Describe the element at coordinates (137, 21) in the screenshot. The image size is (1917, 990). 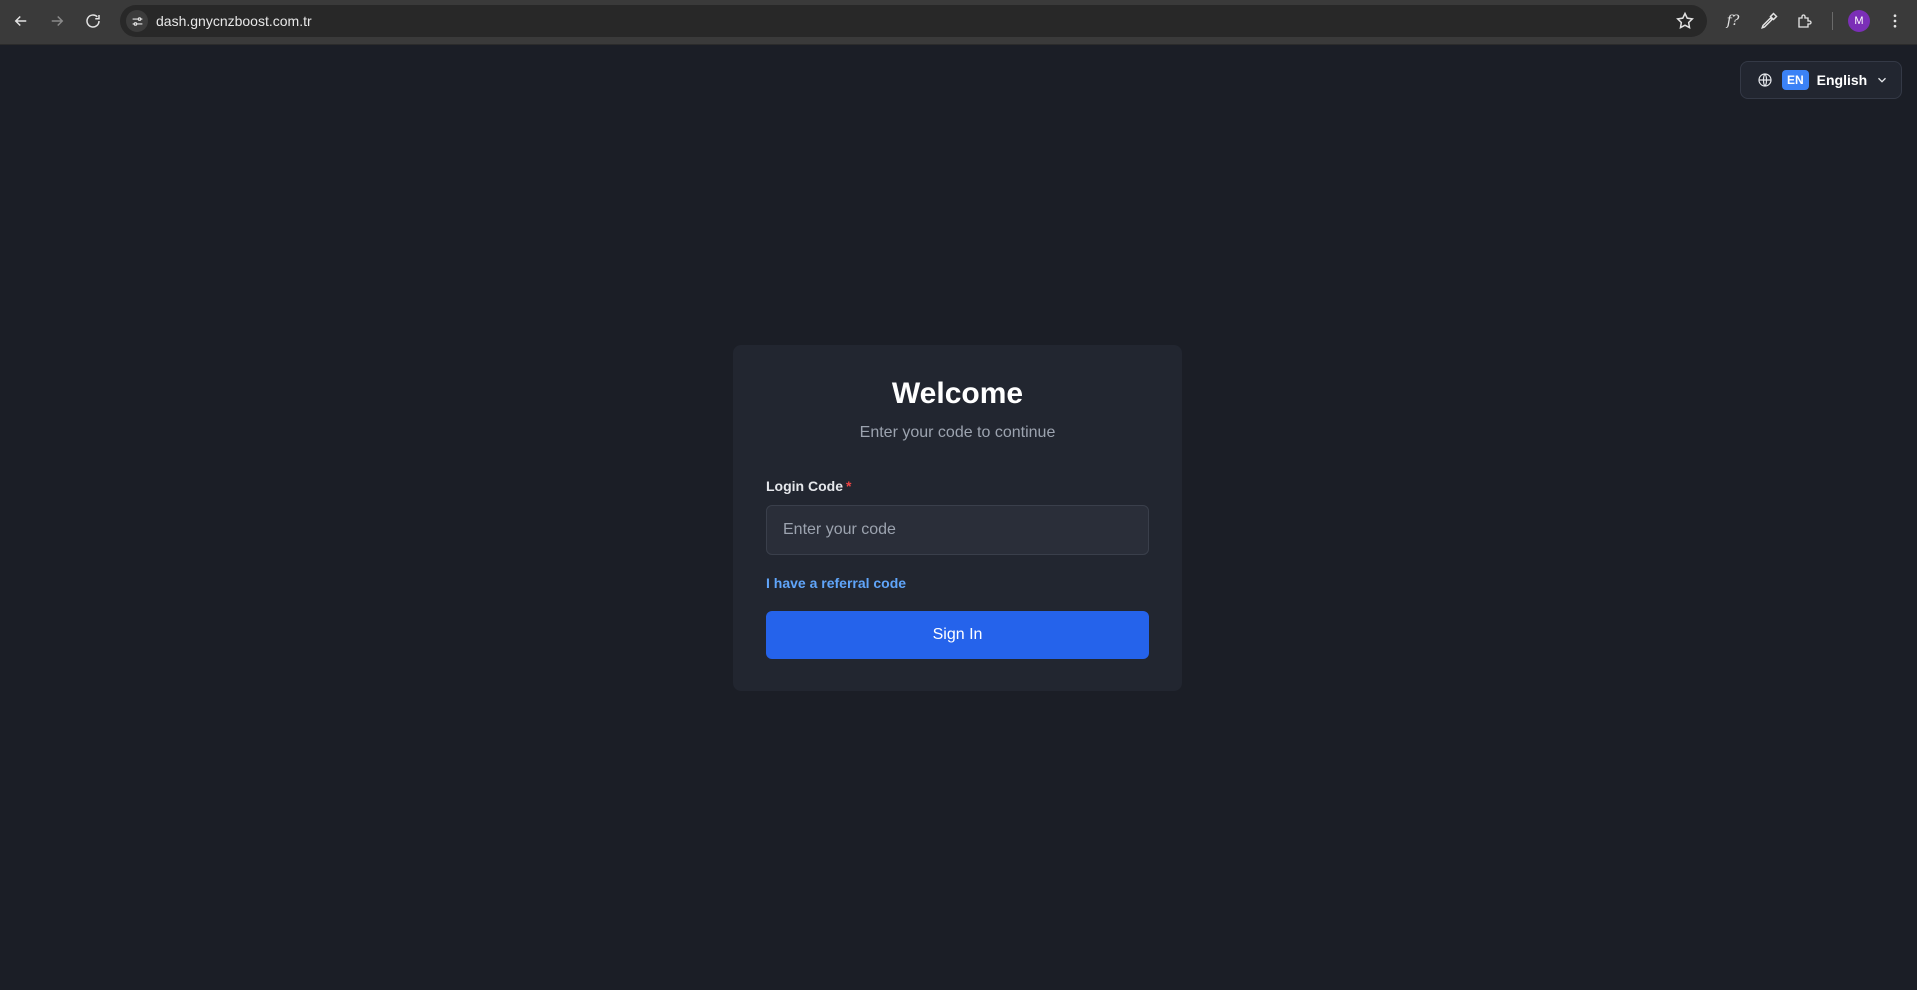
I see `site-info-icon` at that location.